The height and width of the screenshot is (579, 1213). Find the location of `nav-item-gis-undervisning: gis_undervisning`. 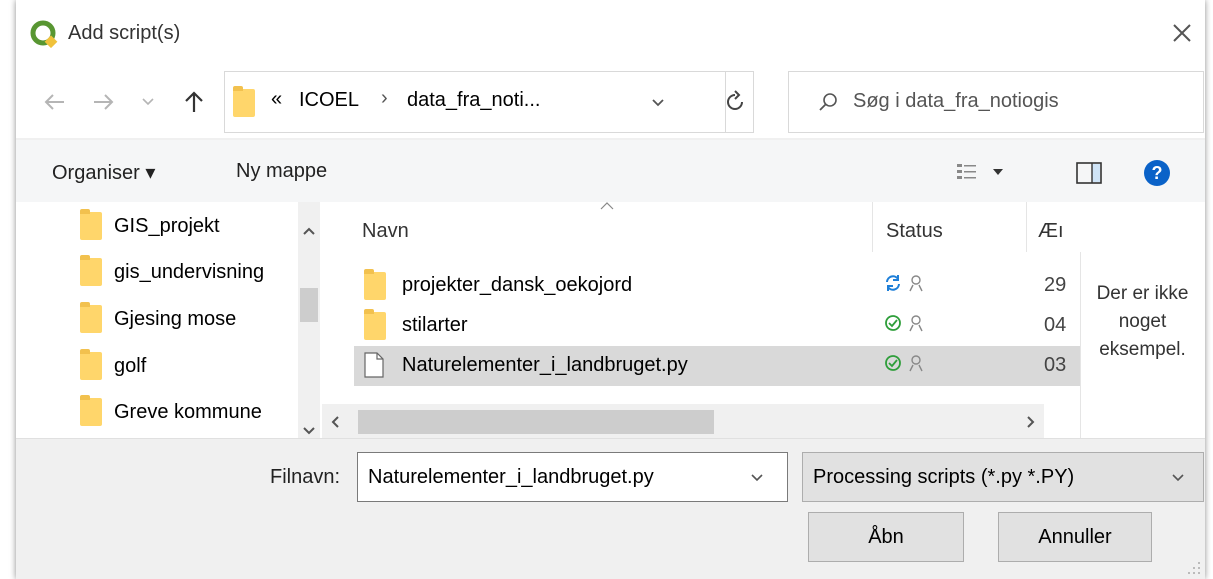

nav-item-gis-undervisning: gis_undervisning is located at coordinates (191, 272).